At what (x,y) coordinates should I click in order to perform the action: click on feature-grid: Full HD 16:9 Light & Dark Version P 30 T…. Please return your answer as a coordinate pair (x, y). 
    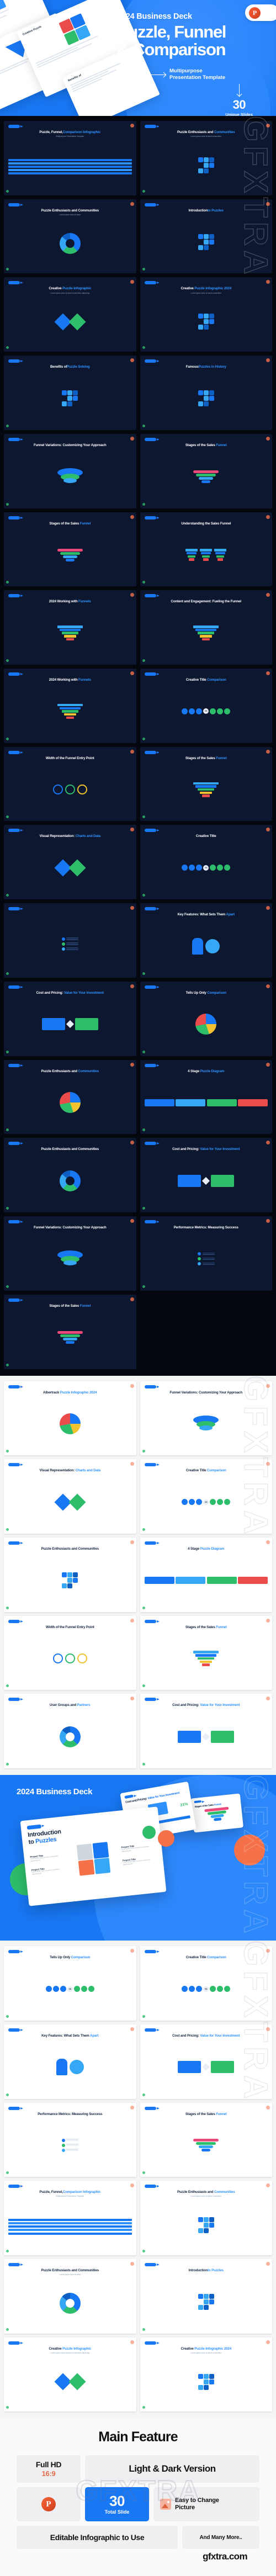
    Looking at the image, I should click on (138, 2502).